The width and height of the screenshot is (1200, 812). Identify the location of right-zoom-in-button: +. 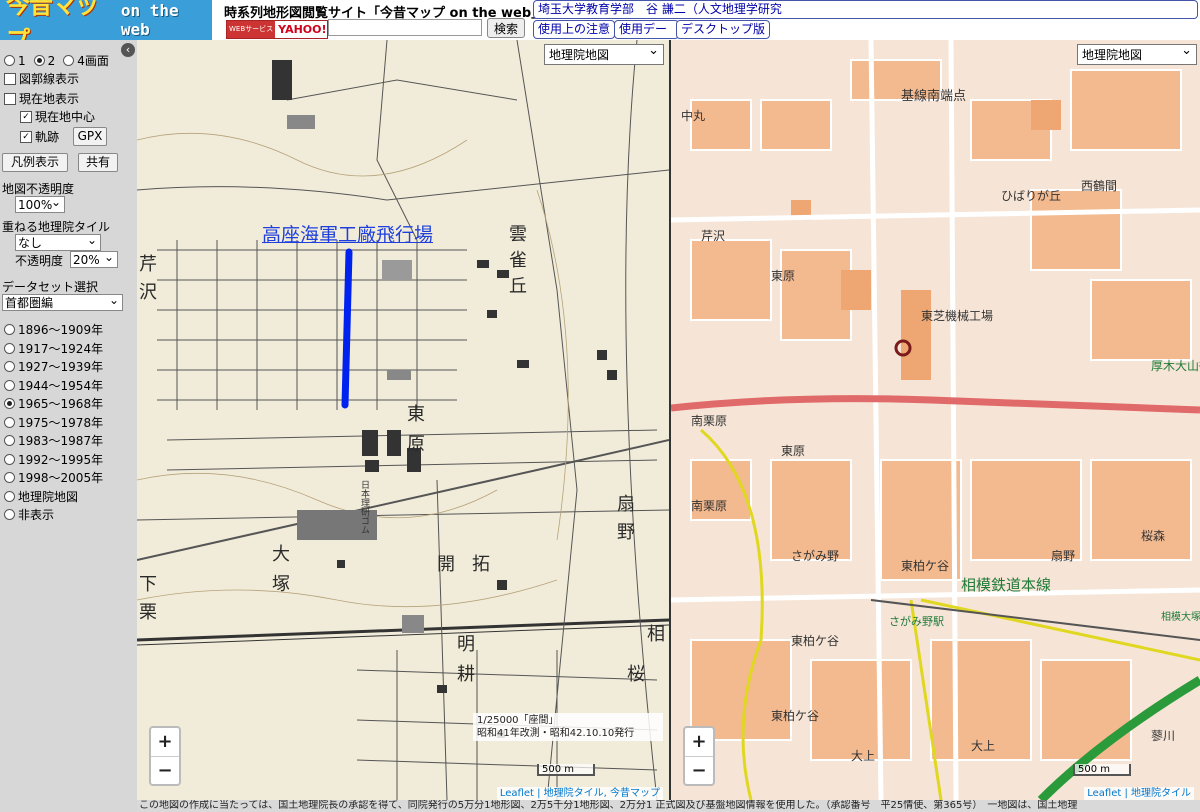
(699, 742).